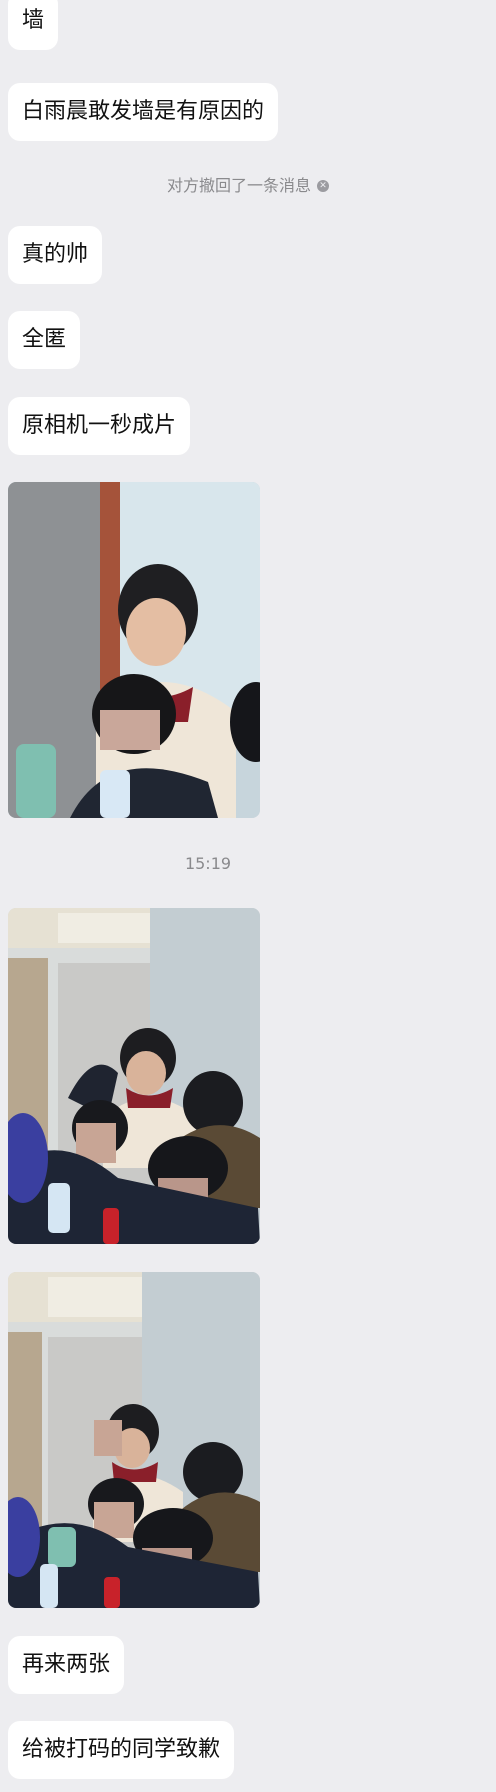  I want to click on message-bubble: 给被打码的同学致歉, so click(121, 1750).